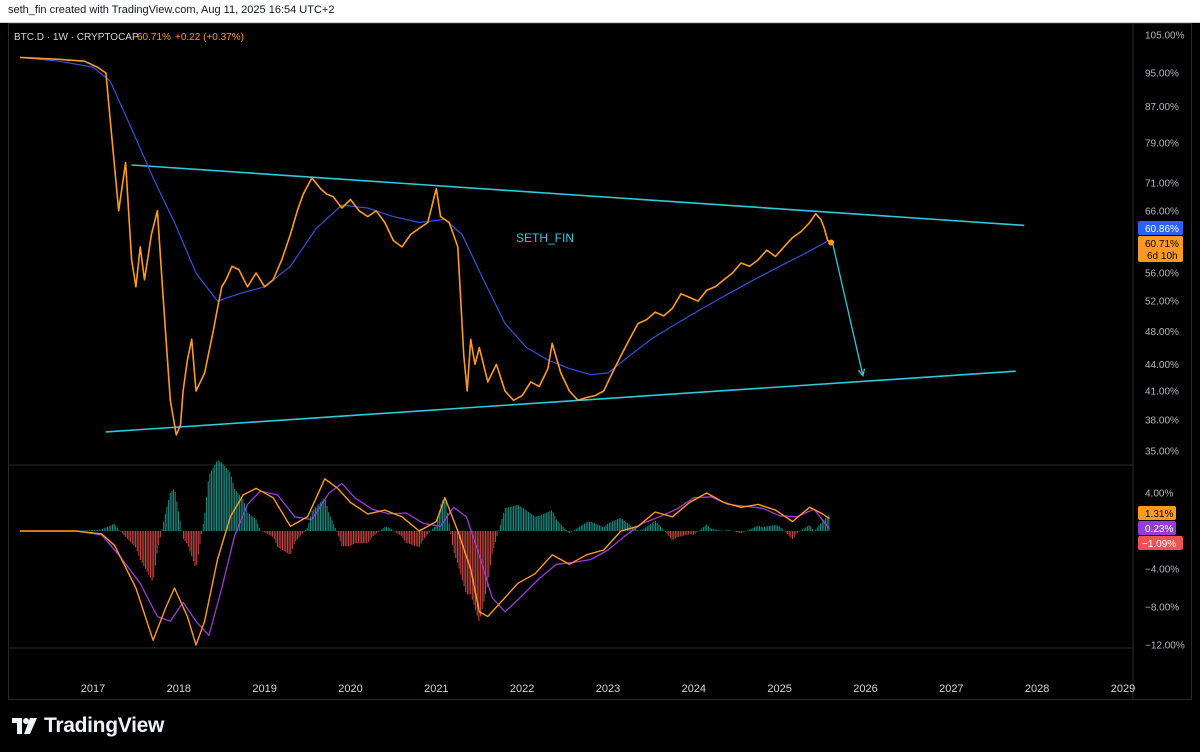  I want to click on year-tick-label: 2019, so click(264, 689).